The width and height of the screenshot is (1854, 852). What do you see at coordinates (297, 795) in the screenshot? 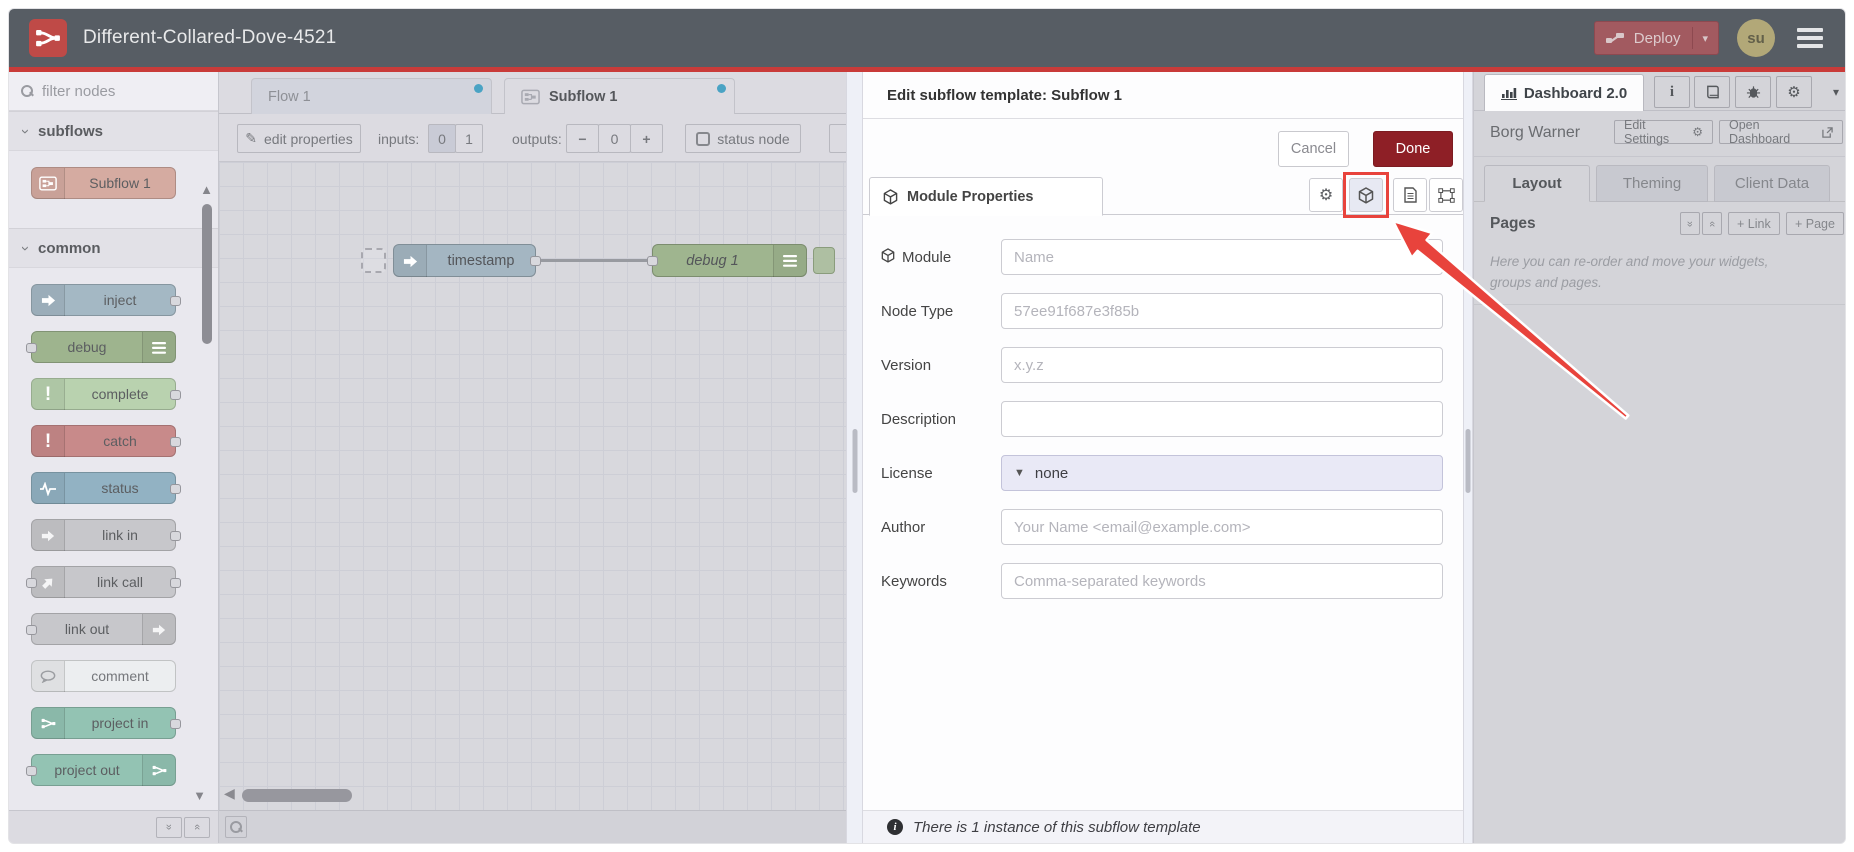
I see `canvas-horizontal-scrollbar` at bounding box center [297, 795].